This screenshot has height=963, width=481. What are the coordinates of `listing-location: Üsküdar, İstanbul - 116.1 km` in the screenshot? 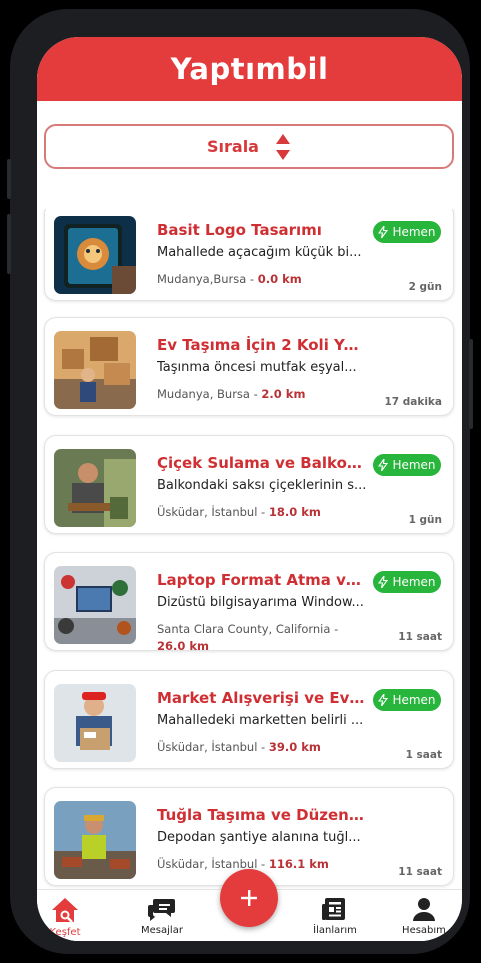 It's located at (262, 864).